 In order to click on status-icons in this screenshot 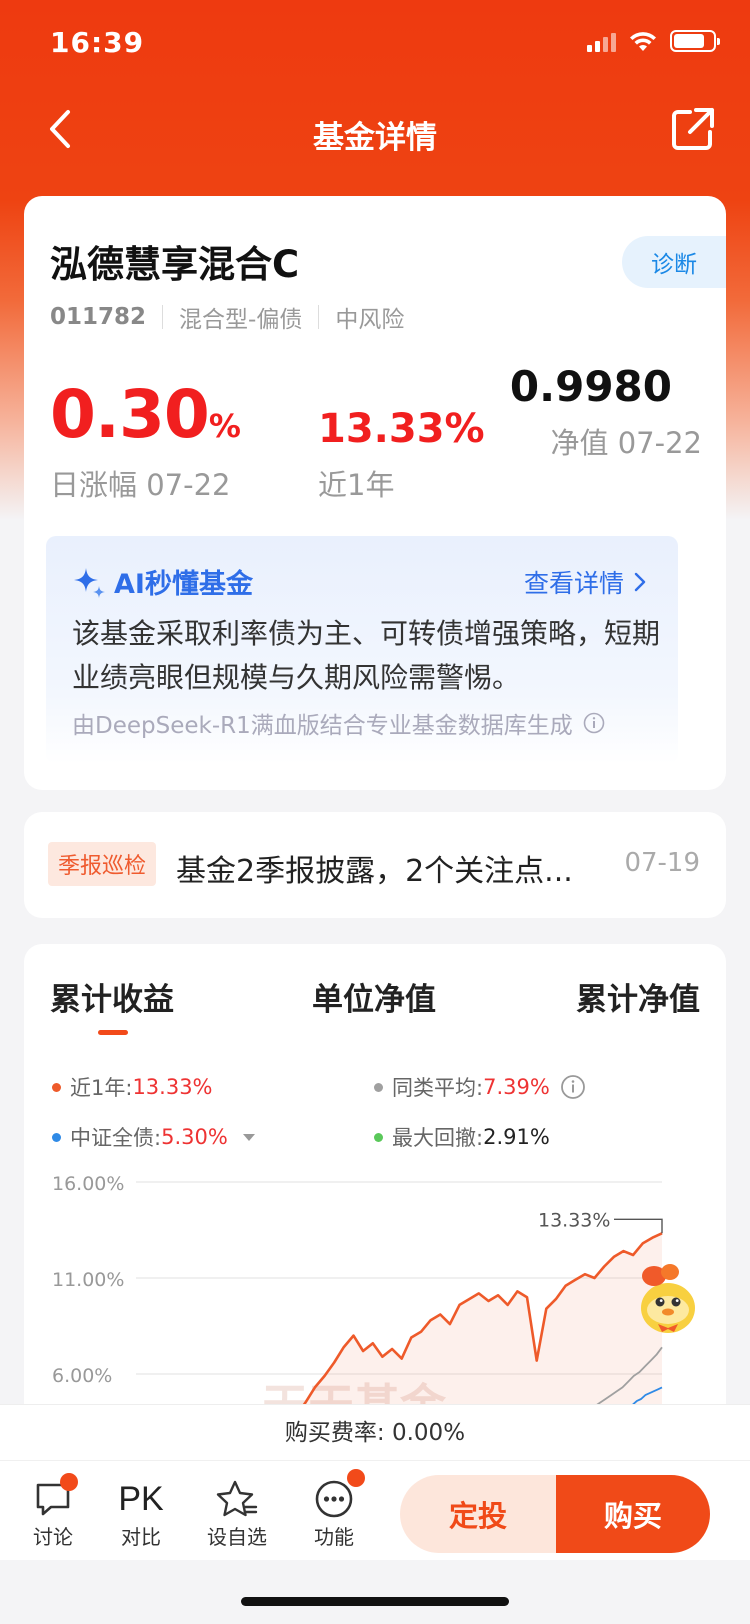, I will do `click(653, 41)`.